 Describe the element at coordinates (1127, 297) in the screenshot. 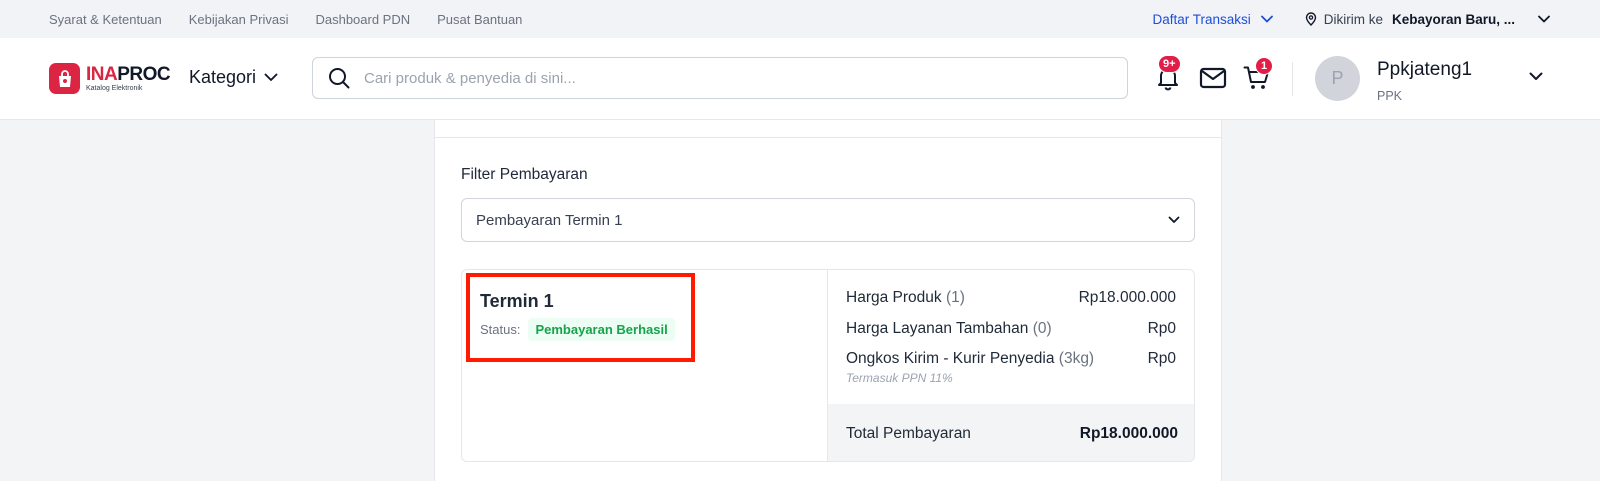

I see `line-value: Rp18.000.000` at that location.